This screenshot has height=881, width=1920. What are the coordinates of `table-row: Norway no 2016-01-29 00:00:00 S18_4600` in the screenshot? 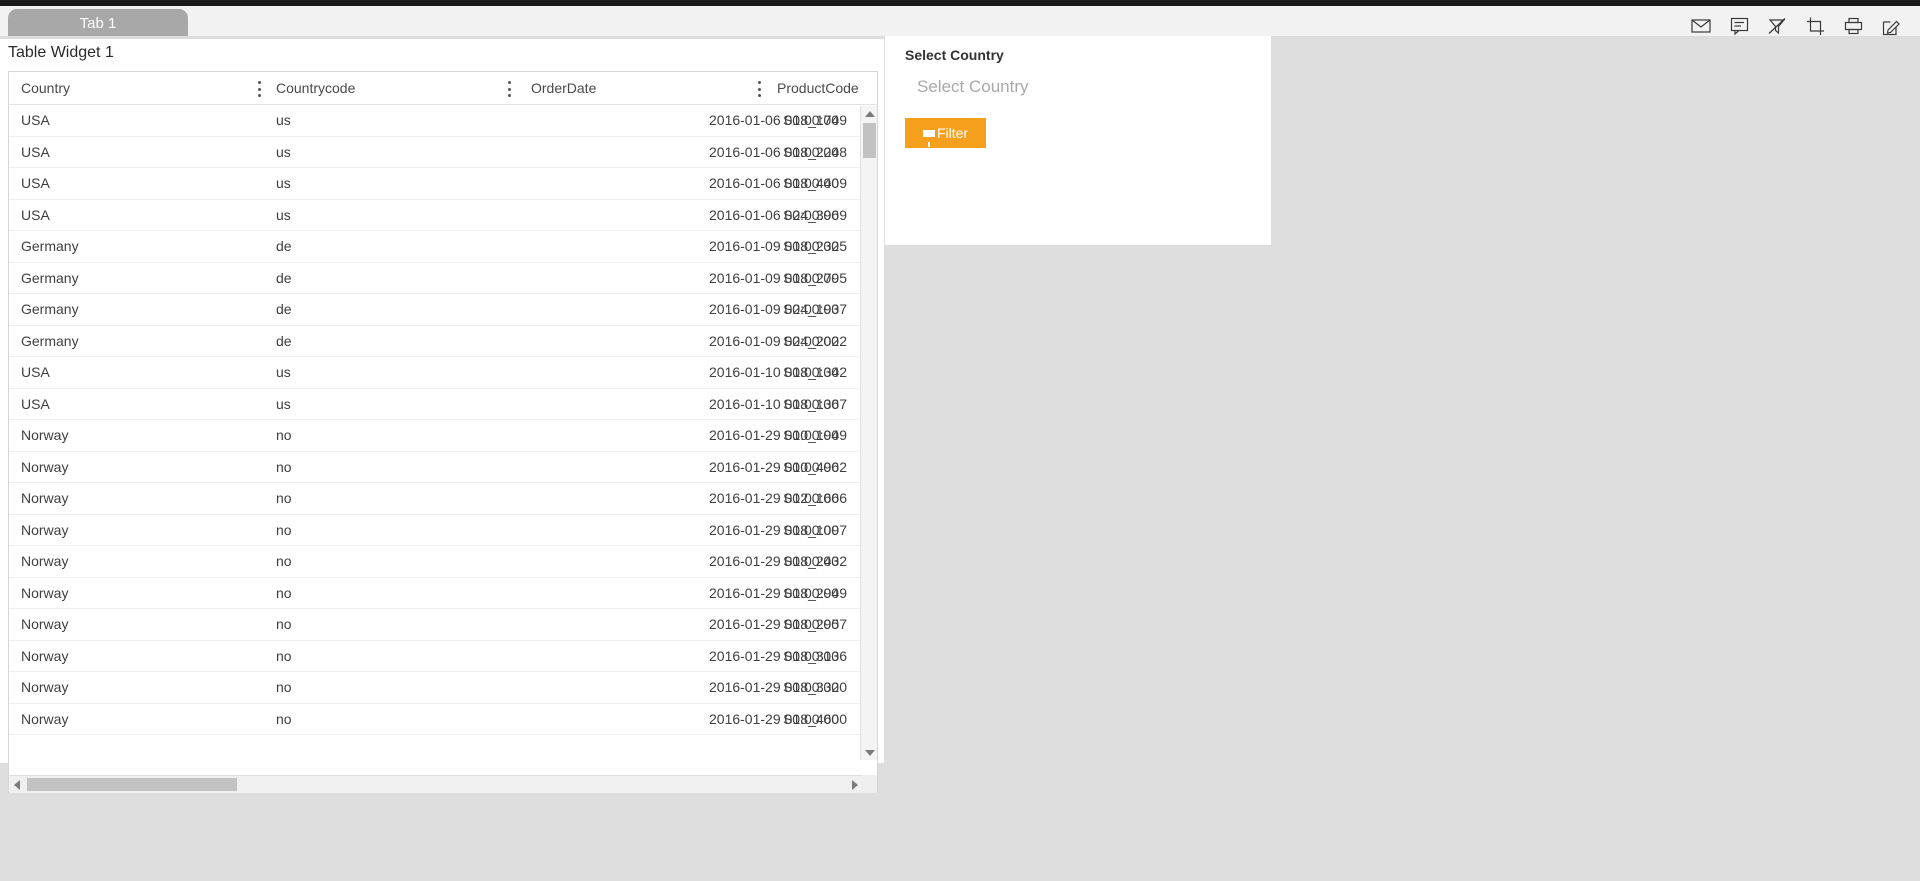 It's located at (443, 719).